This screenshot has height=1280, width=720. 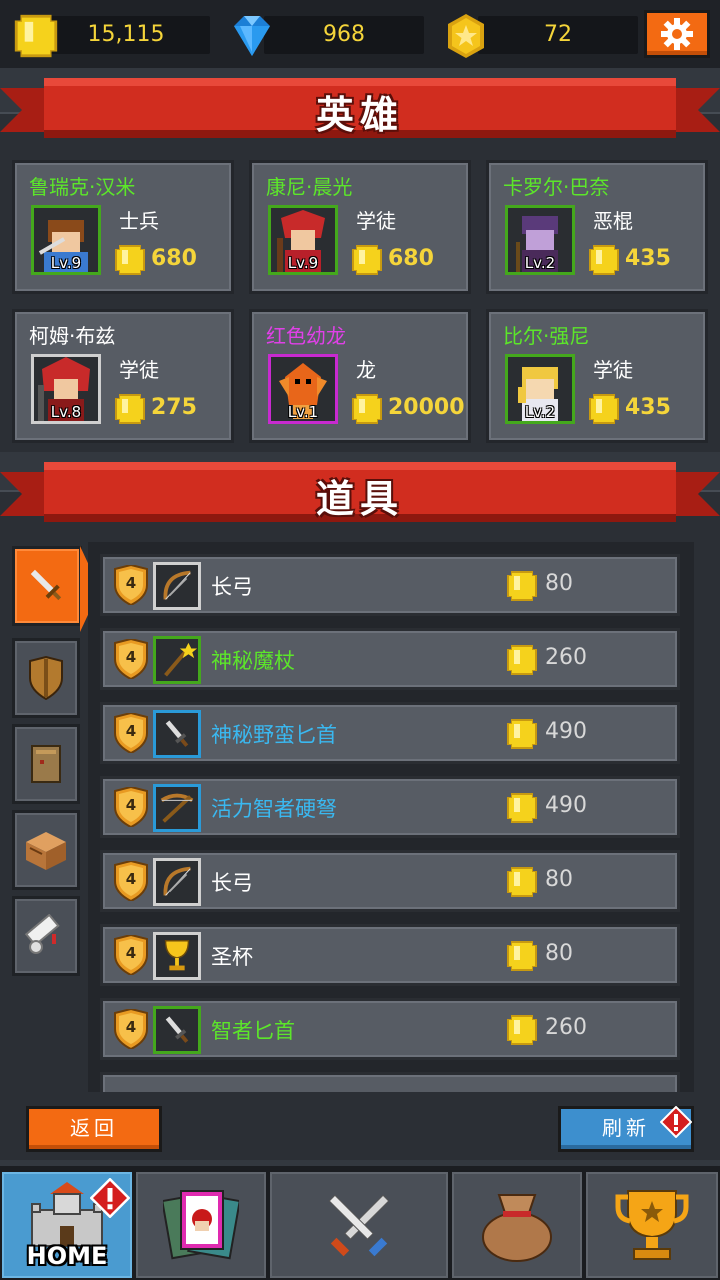 I want to click on gem-counter: 968, so click(x=326, y=34).